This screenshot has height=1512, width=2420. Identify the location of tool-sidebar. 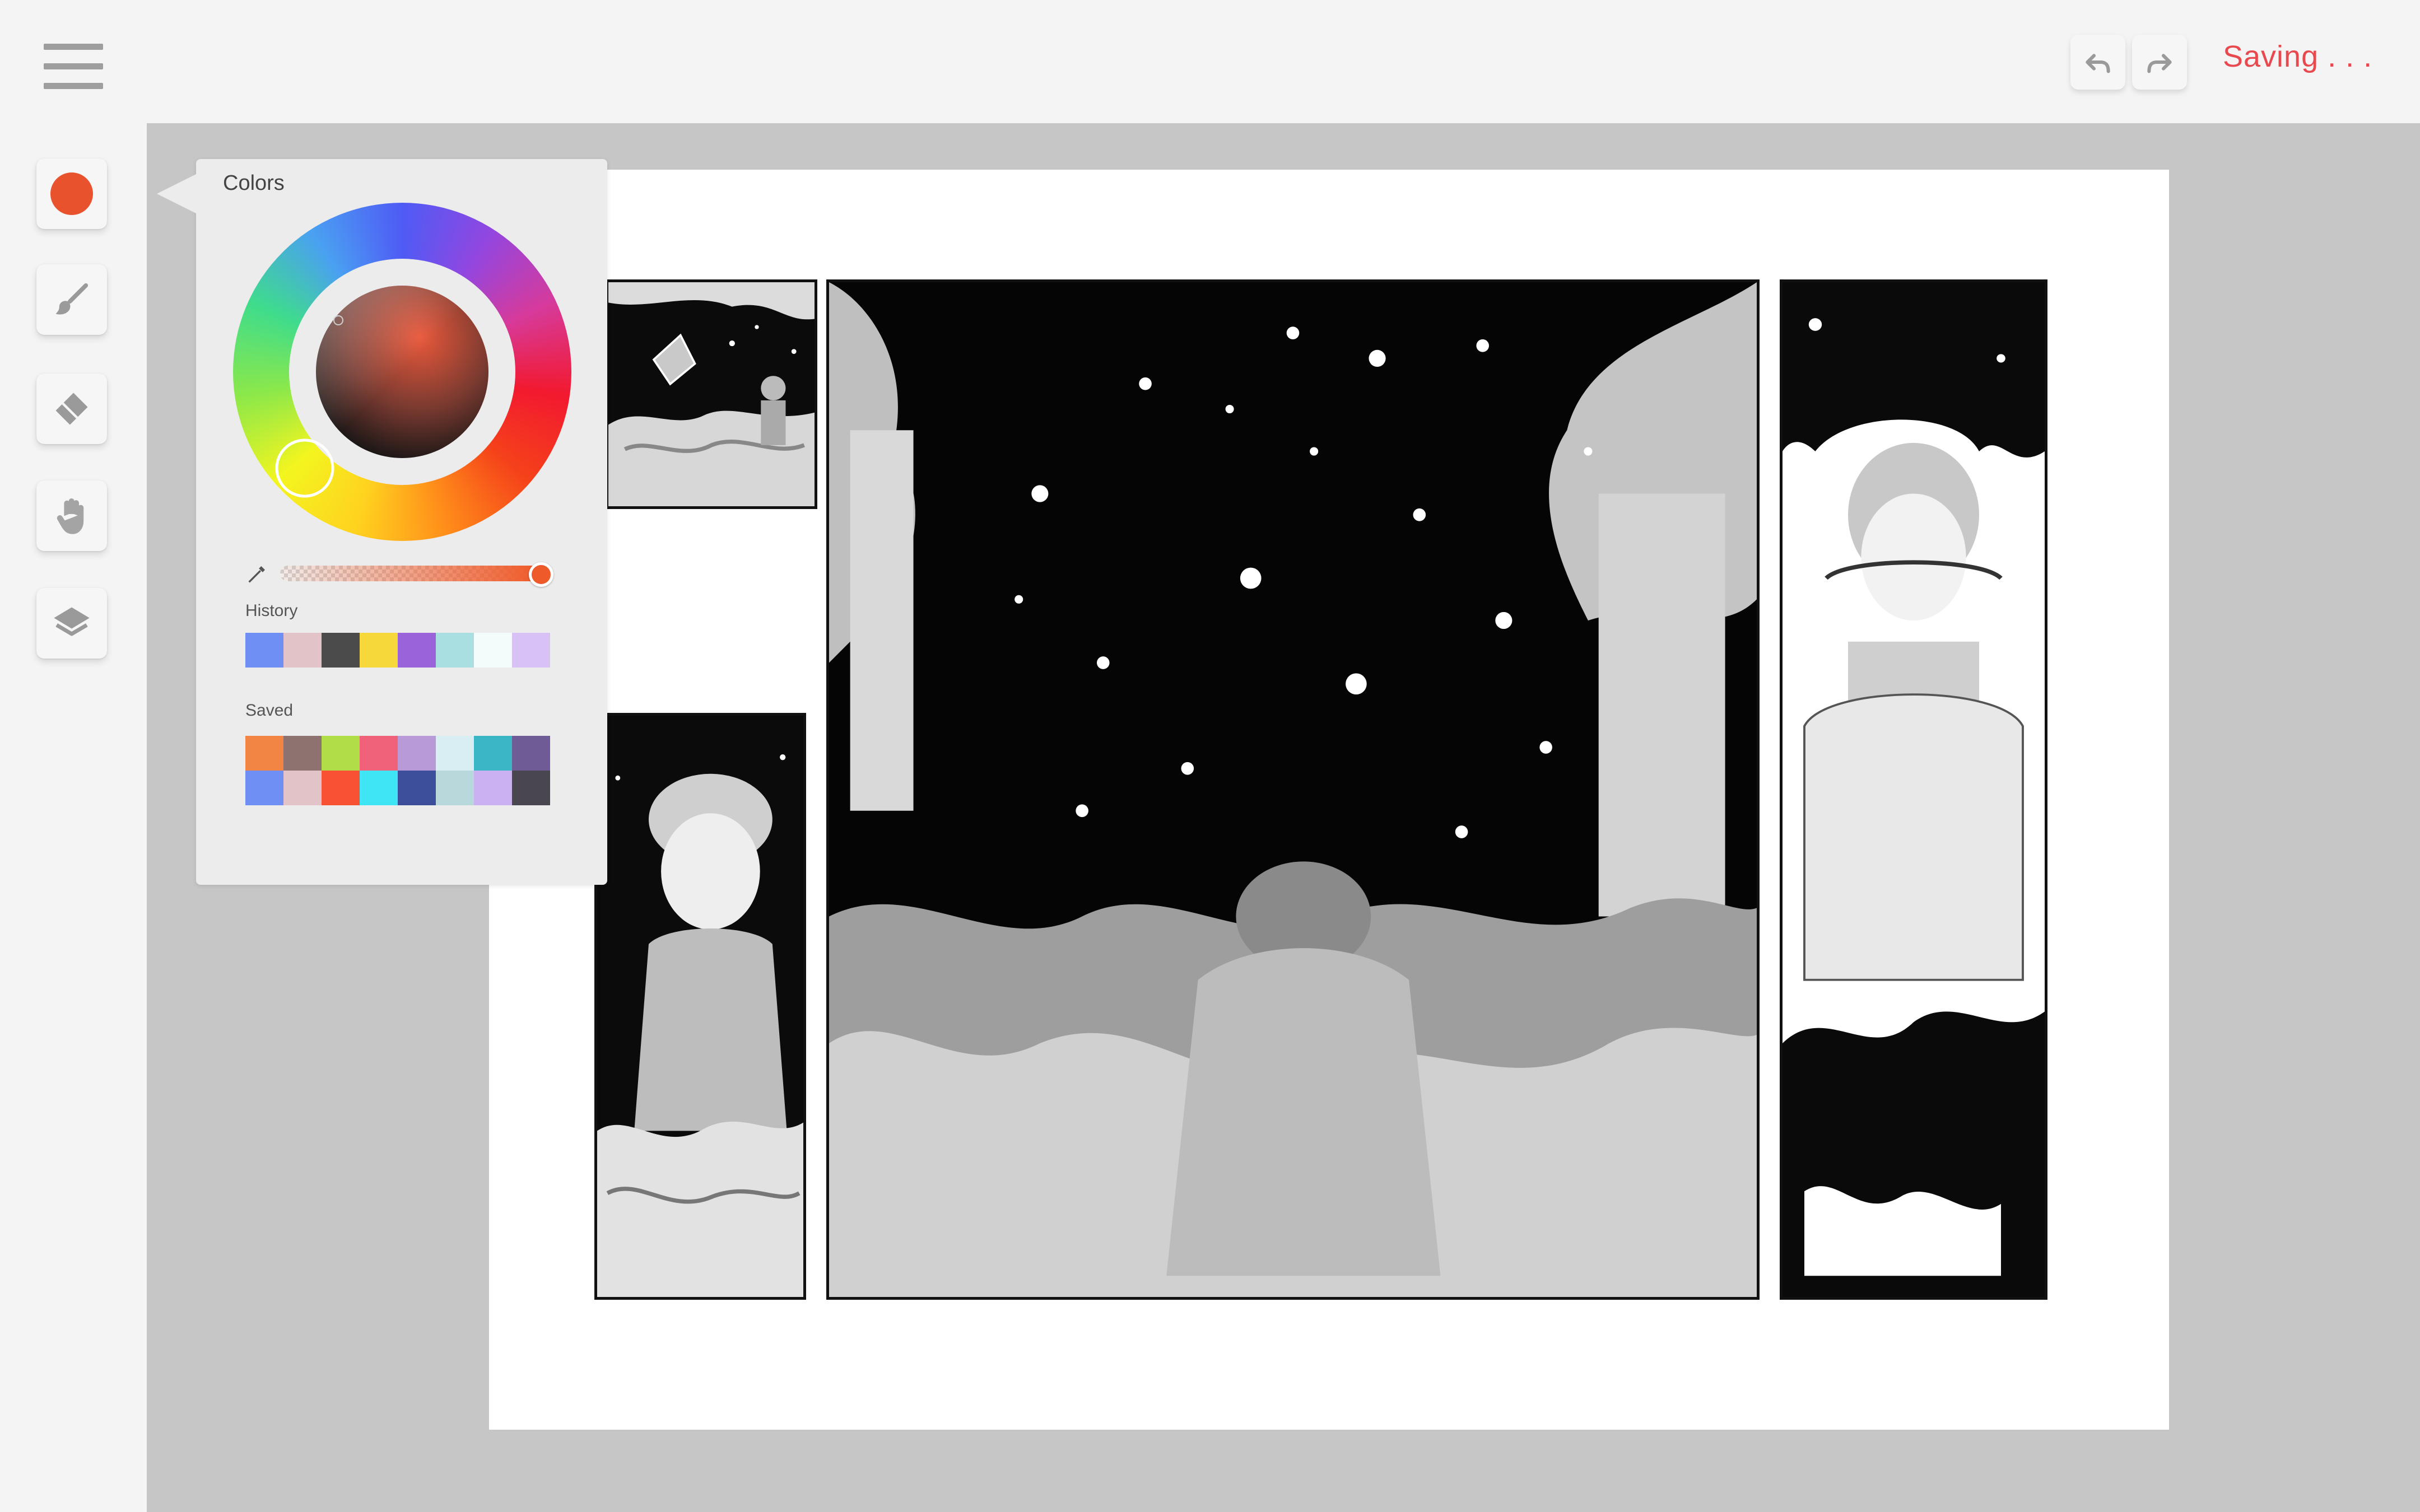
(73, 756).